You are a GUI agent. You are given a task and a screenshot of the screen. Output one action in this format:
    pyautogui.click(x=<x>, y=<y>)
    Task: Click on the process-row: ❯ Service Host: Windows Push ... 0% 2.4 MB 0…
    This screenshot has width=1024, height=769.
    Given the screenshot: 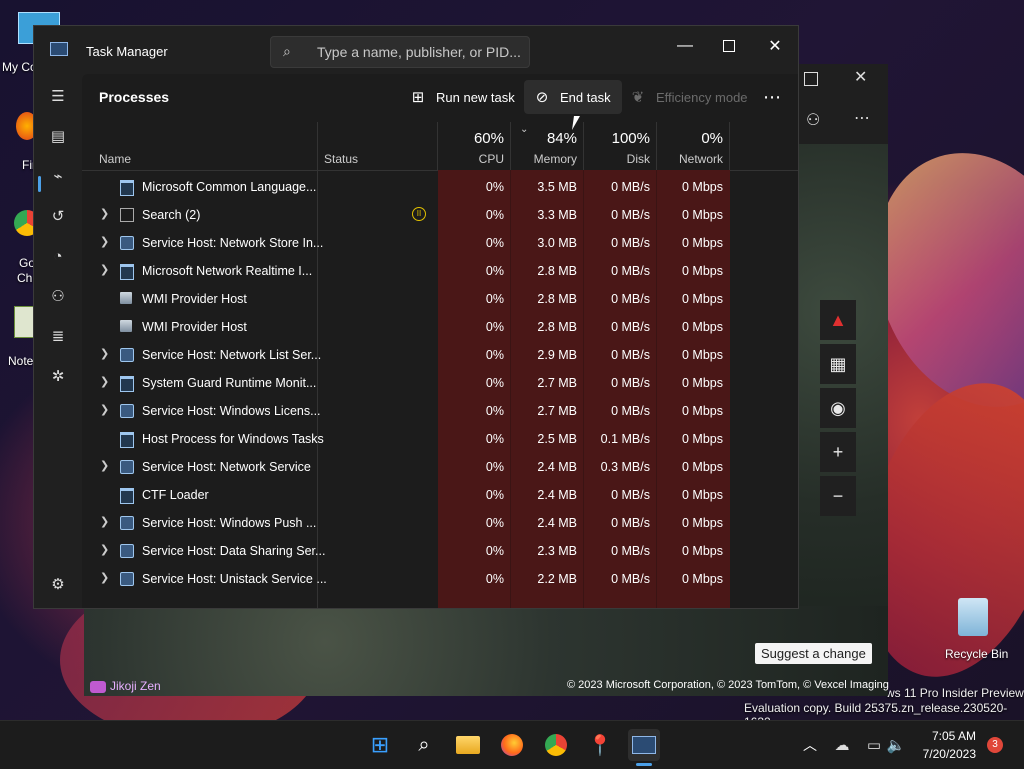 What is the action you would take?
    pyautogui.click(x=440, y=523)
    